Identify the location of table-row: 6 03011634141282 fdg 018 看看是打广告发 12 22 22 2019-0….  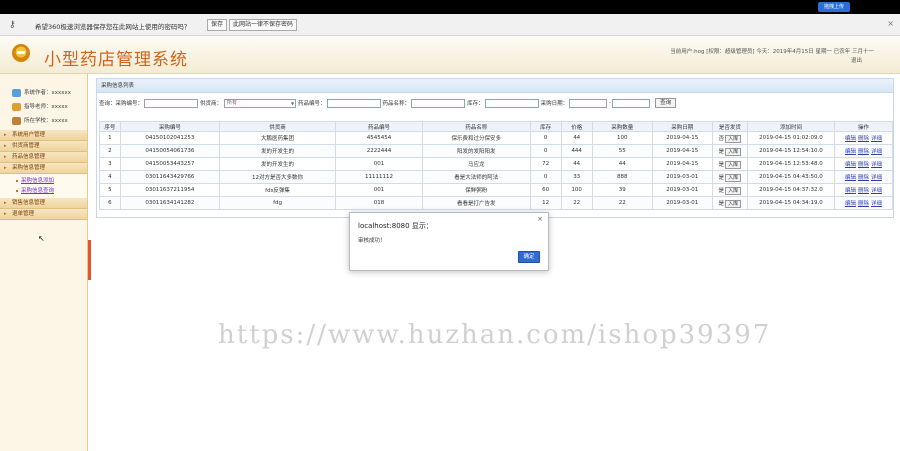
(496, 203).